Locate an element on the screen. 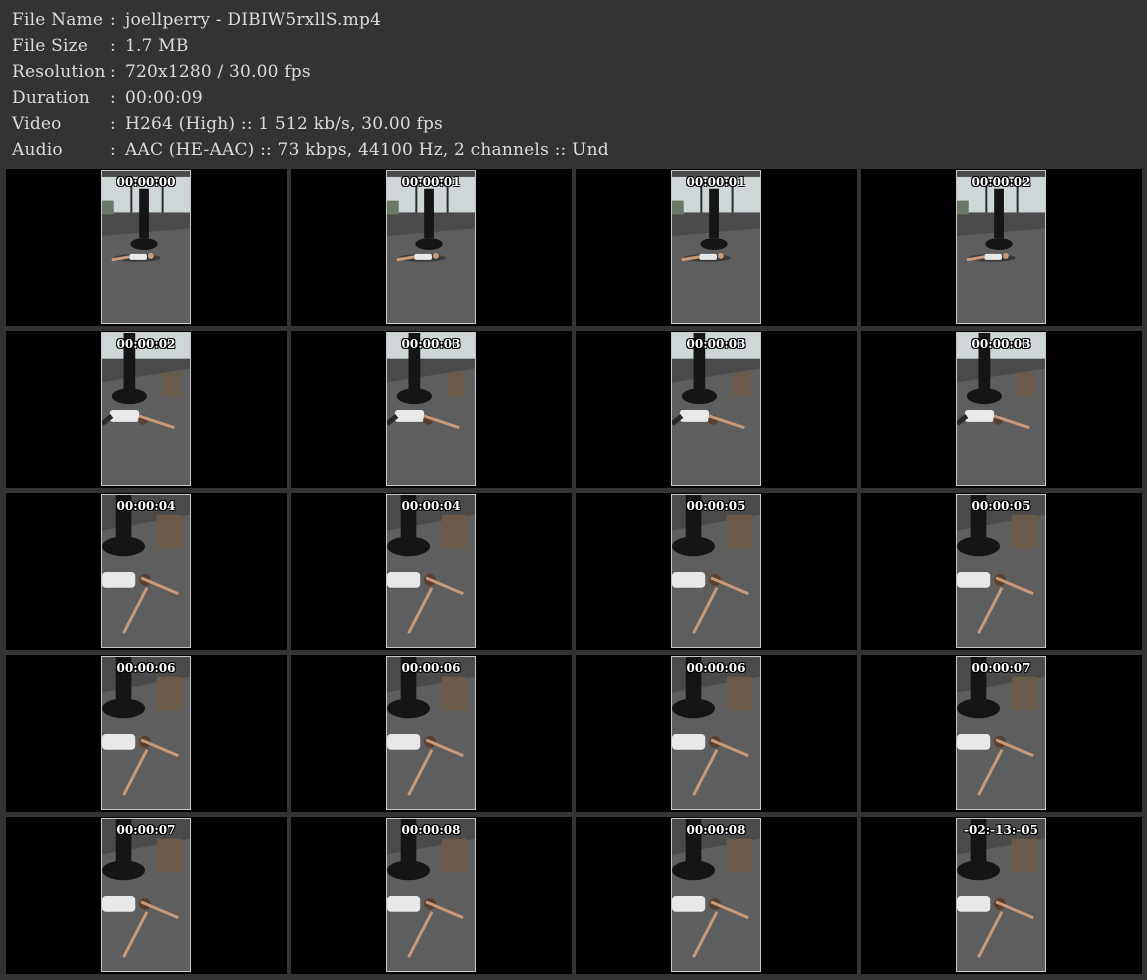 This screenshot has width=1147, height=980. info-label: File Size is located at coordinates (50, 46).